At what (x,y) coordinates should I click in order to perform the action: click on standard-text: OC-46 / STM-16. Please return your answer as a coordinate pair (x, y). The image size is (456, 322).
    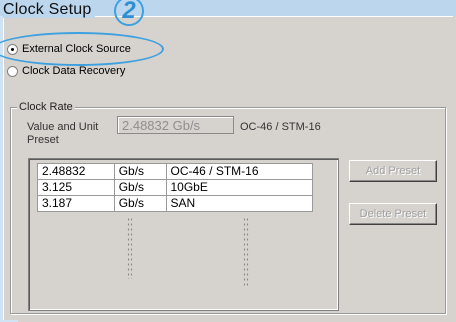
    Looking at the image, I should click on (280, 127).